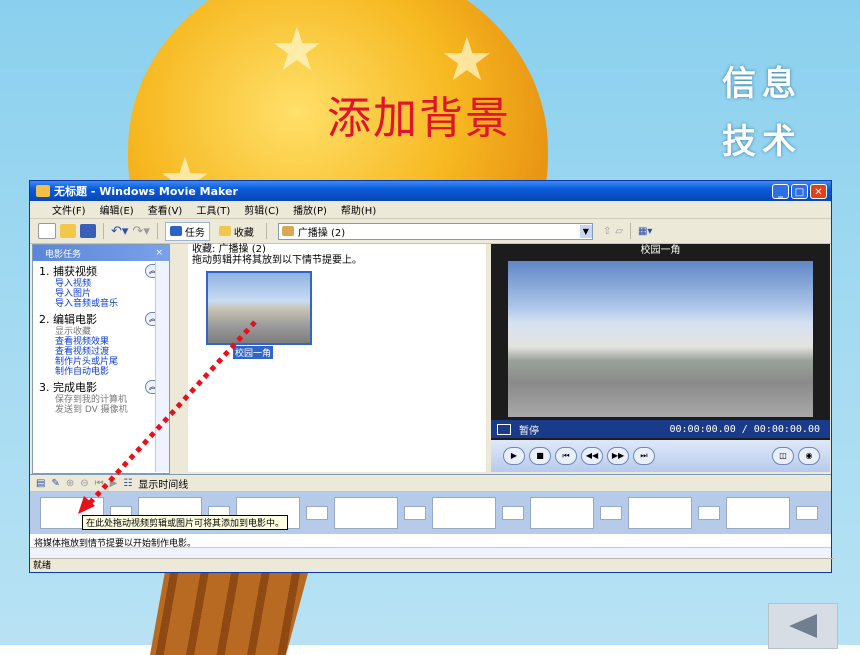 The height and width of the screenshot is (655, 860). Describe the element at coordinates (799, 191) in the screenshot. I see `maximize-button: □` at that location.